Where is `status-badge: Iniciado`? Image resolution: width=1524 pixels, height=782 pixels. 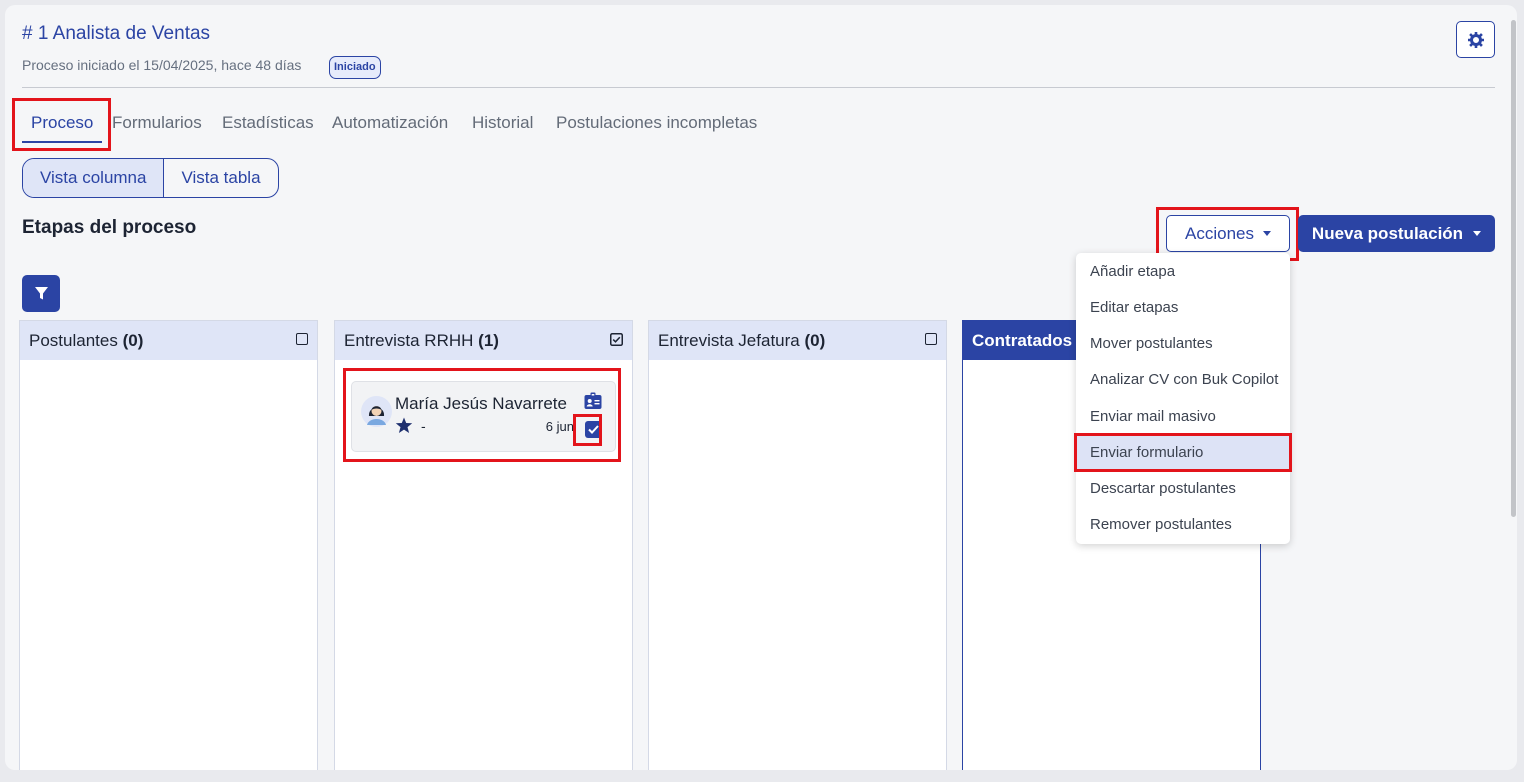
status-badge: Iniciado is located at coordinates (355, 67).